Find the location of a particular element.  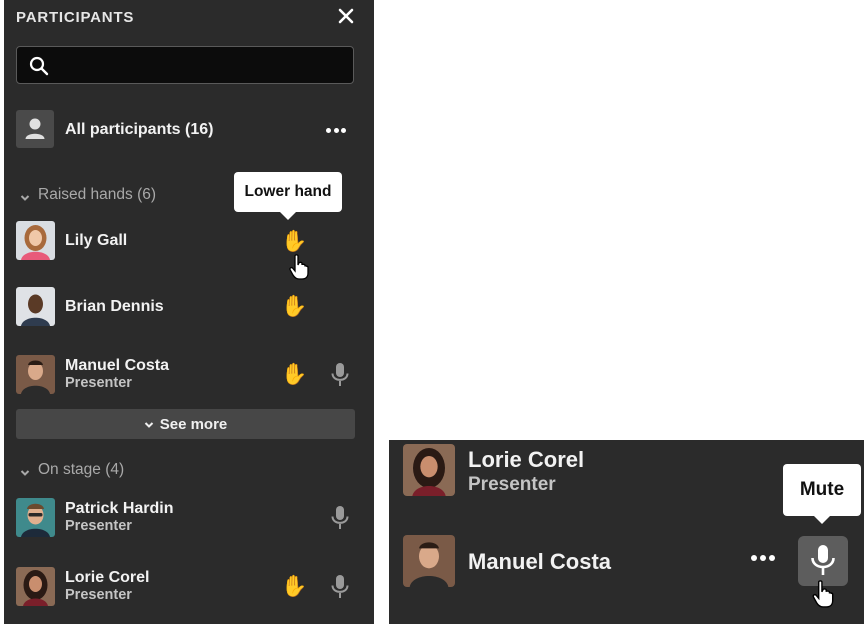

participant-row: Manuel Costa Presenter ✋ is located at coordinates (185, 376).